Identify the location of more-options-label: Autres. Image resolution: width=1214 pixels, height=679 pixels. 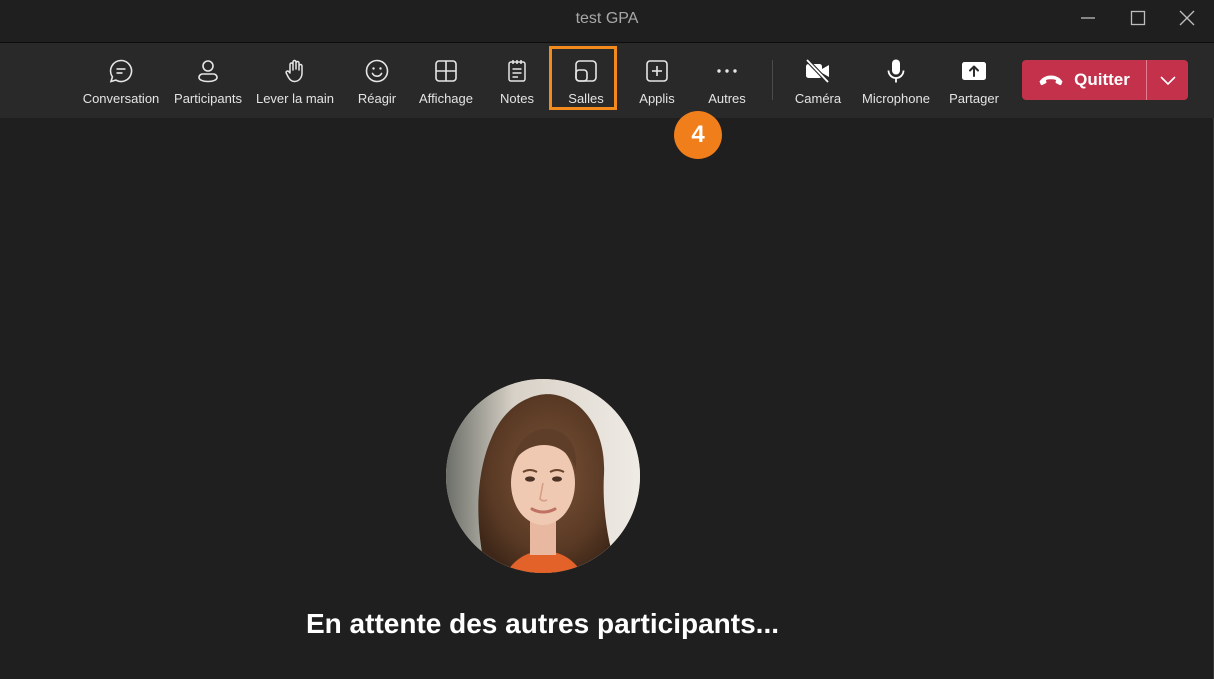
(727, 98).